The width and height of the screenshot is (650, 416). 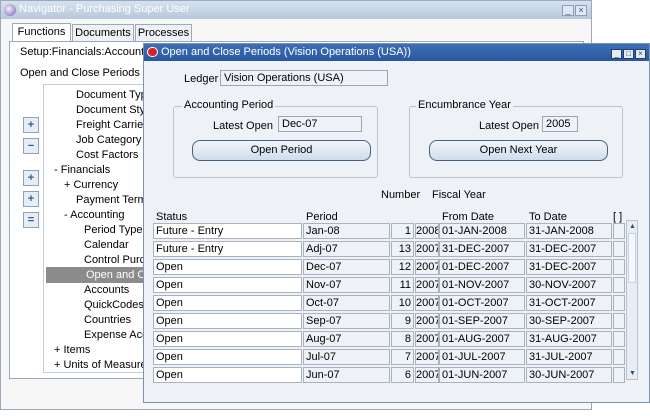 What do you see at coordinates (346, 303) in the screenshot?
I see `period-cell: Oct-07` at bounding box center [346, 303].